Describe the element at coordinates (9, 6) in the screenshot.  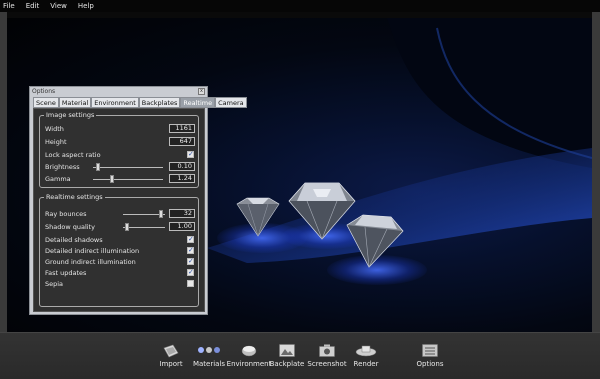
I see `menu-file: File` at that location.